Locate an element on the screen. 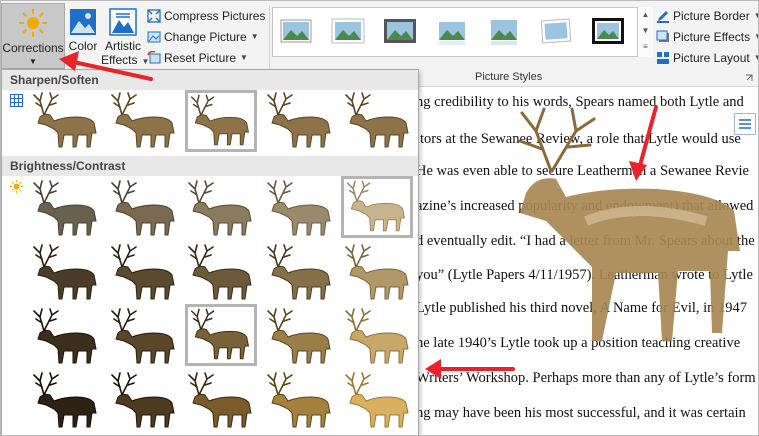 The height and width of the screenshot is (436, 759). layout-options-button is located at coordinates (745, 124).